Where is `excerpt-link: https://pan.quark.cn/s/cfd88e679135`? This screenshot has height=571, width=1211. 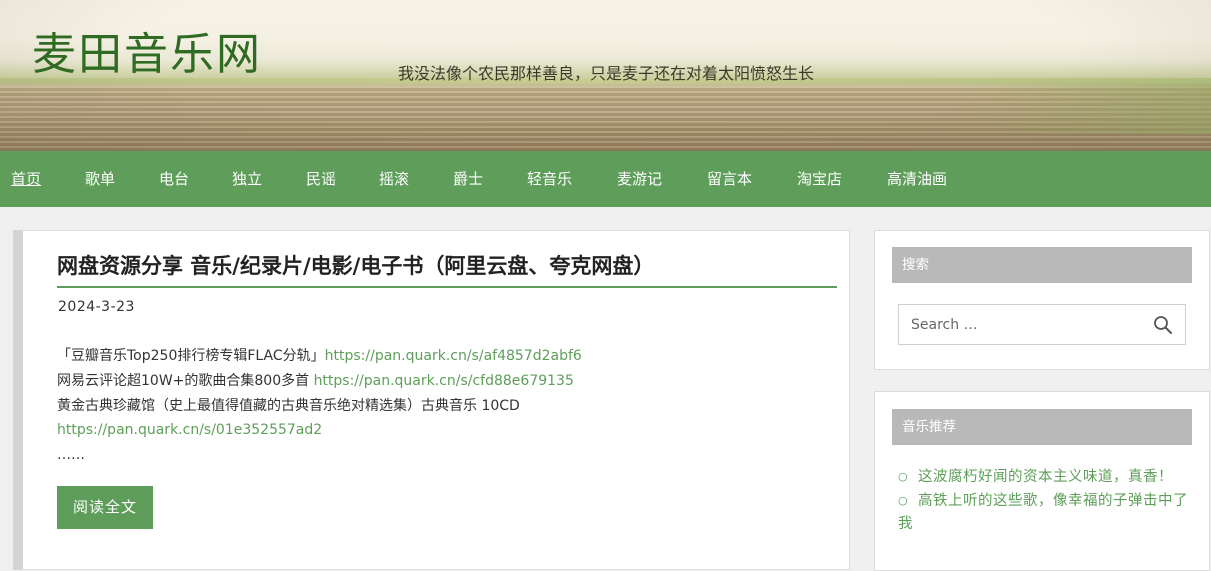 excerpt-link: https://pan.quark.cn/s/cfd88e679135 is located at coordinates (444, 381).